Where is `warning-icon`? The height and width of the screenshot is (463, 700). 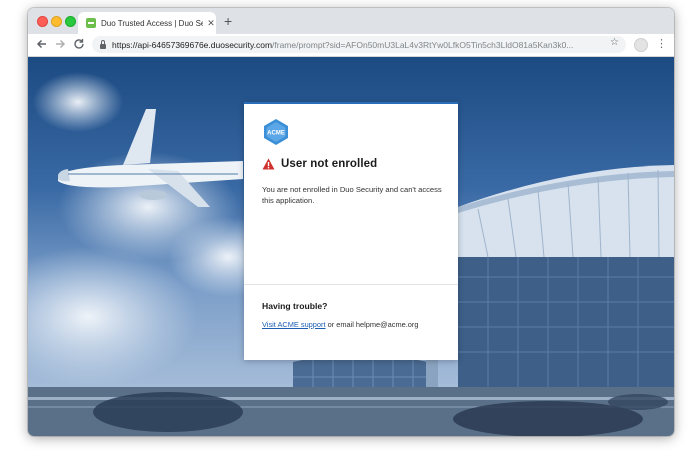
warning-icon is located at coordinates (268, 164).